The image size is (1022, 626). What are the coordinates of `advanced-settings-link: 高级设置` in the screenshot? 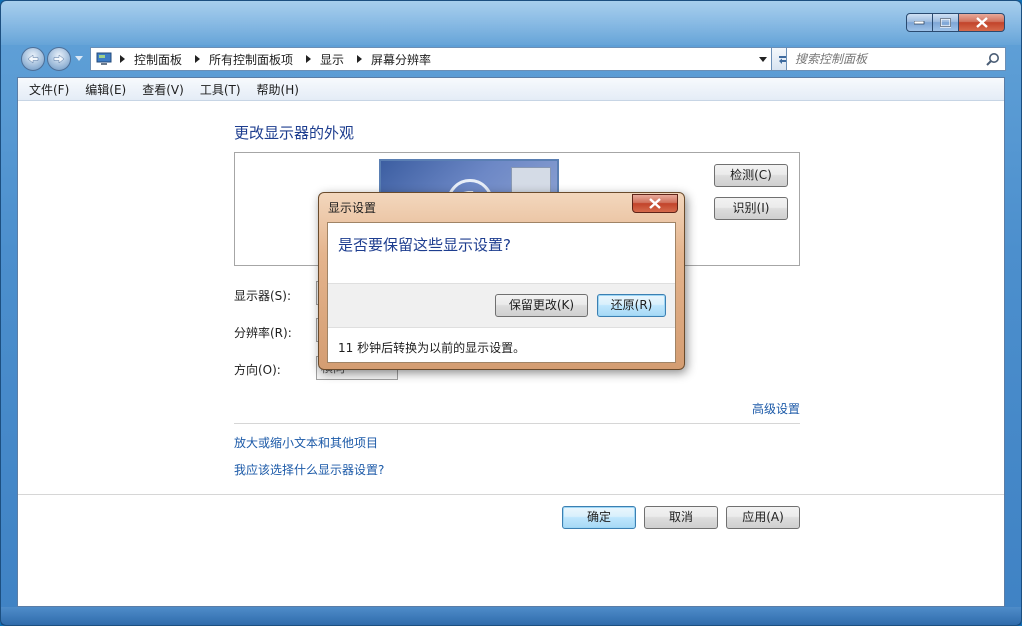 It's located at (776, 408).